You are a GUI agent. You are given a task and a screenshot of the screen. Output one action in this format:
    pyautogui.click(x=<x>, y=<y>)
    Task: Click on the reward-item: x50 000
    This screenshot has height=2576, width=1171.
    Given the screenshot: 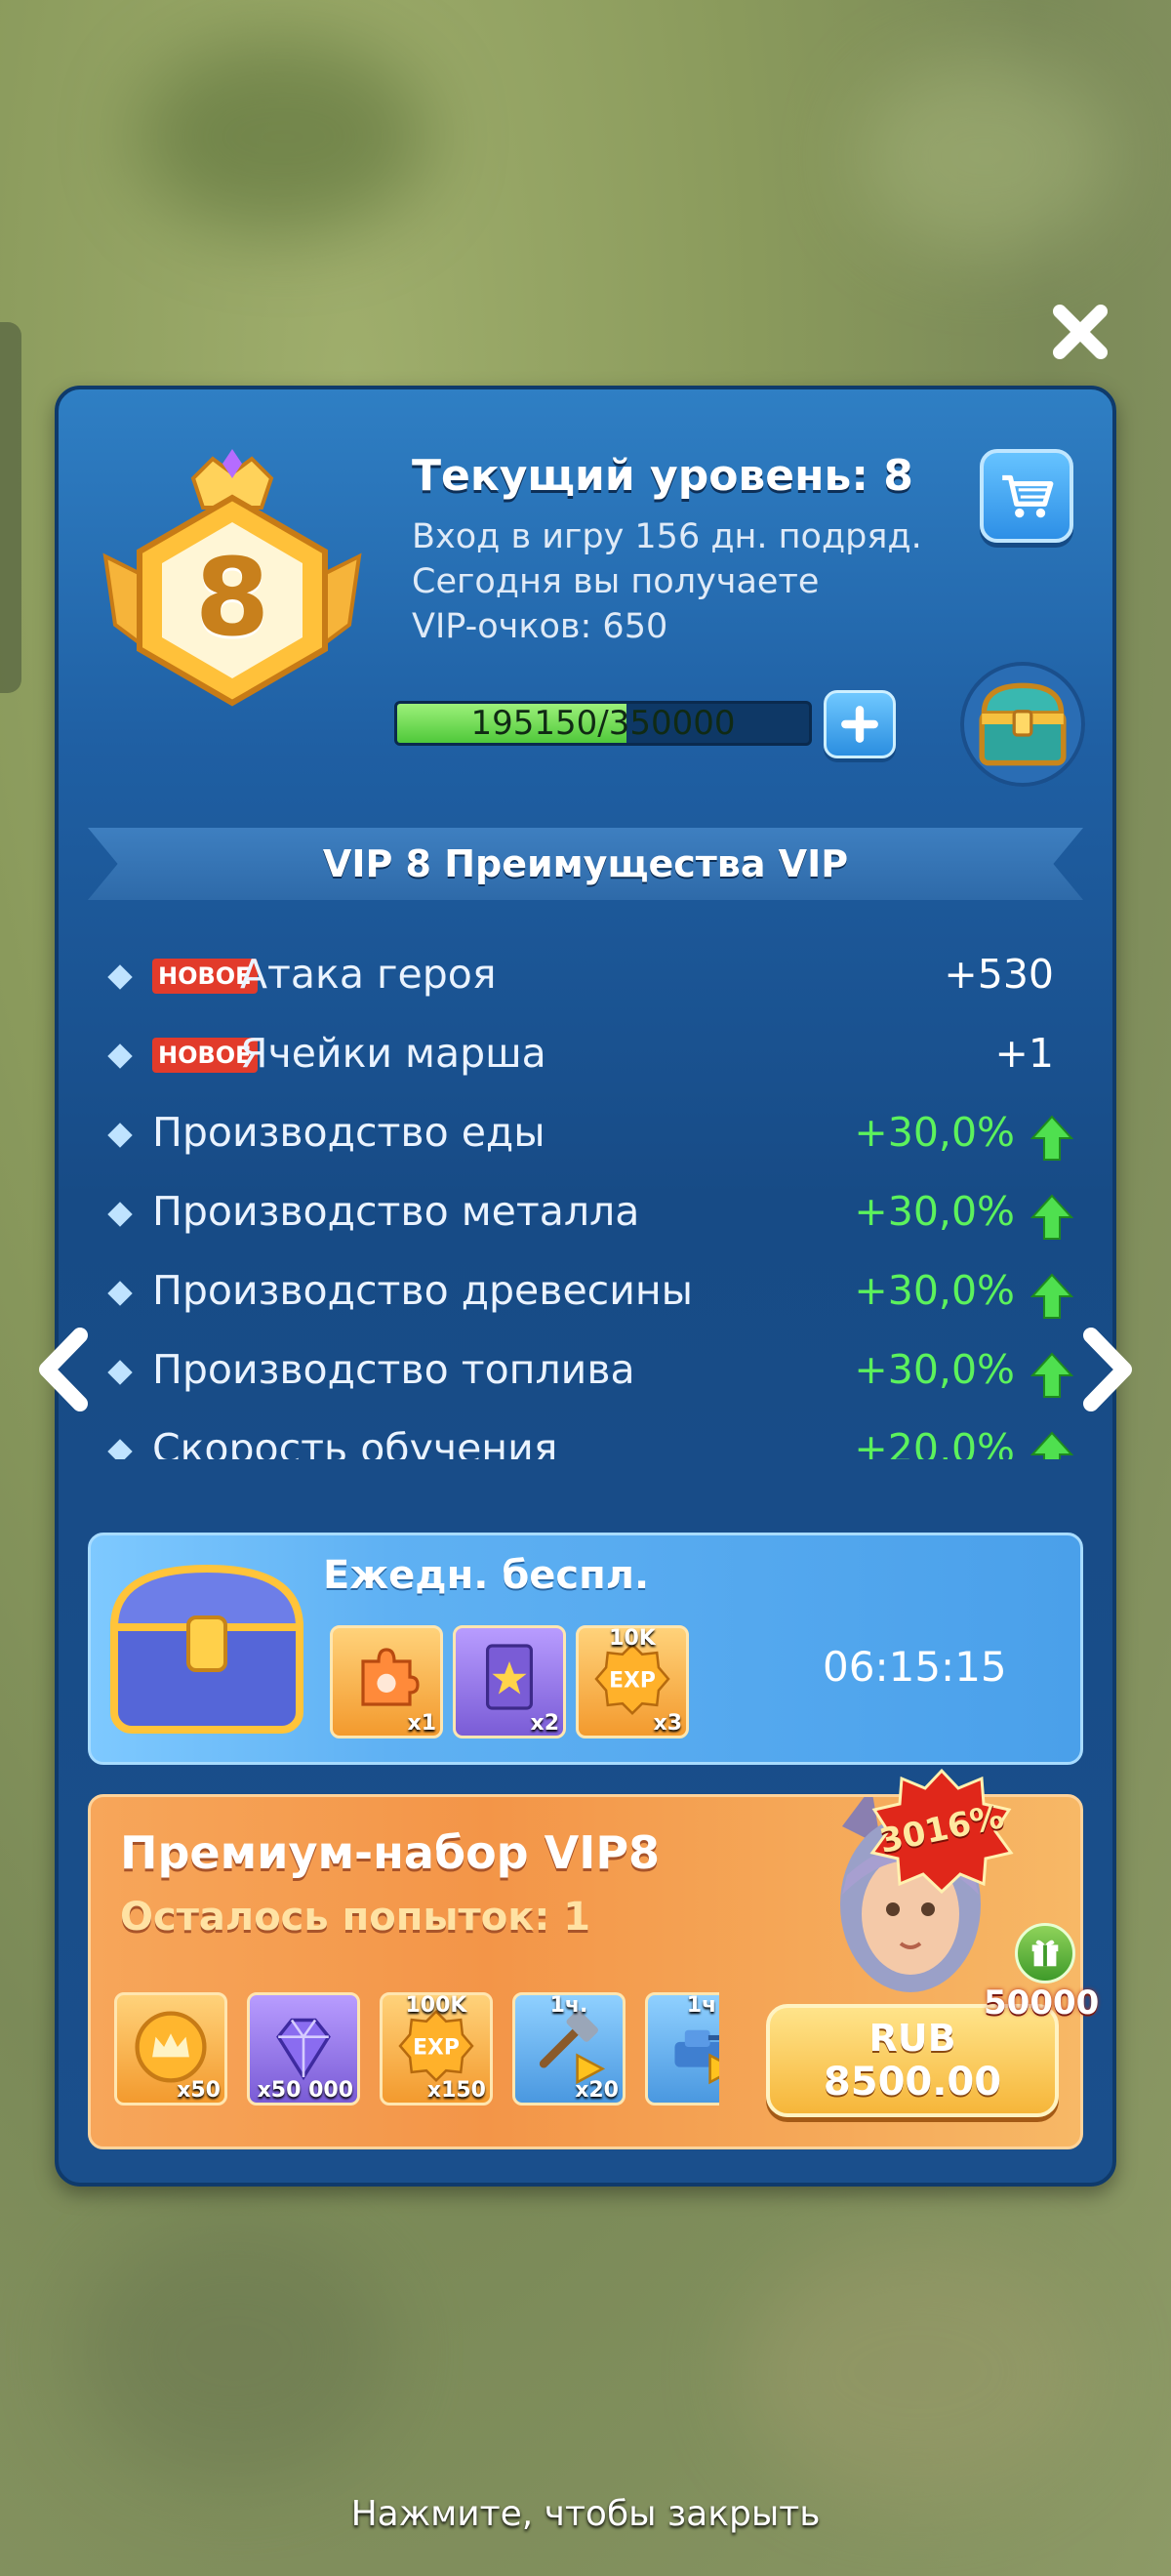 What is the action you would take?
    pyautogui.click(x=303, y=2049)
    